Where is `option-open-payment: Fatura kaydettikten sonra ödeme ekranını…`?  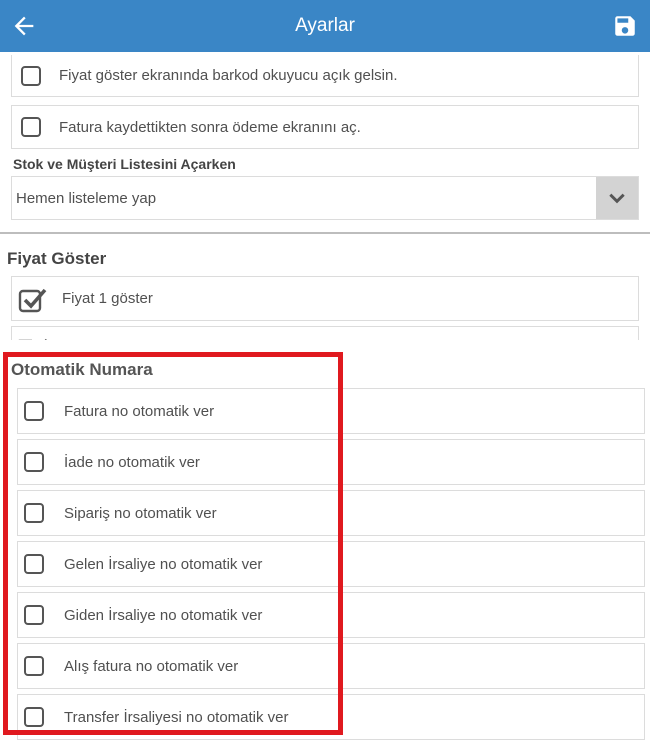
option-open-payment: Fatura kaydettikten sonra ödeme ekranını… is located at coordinates (325, 127).